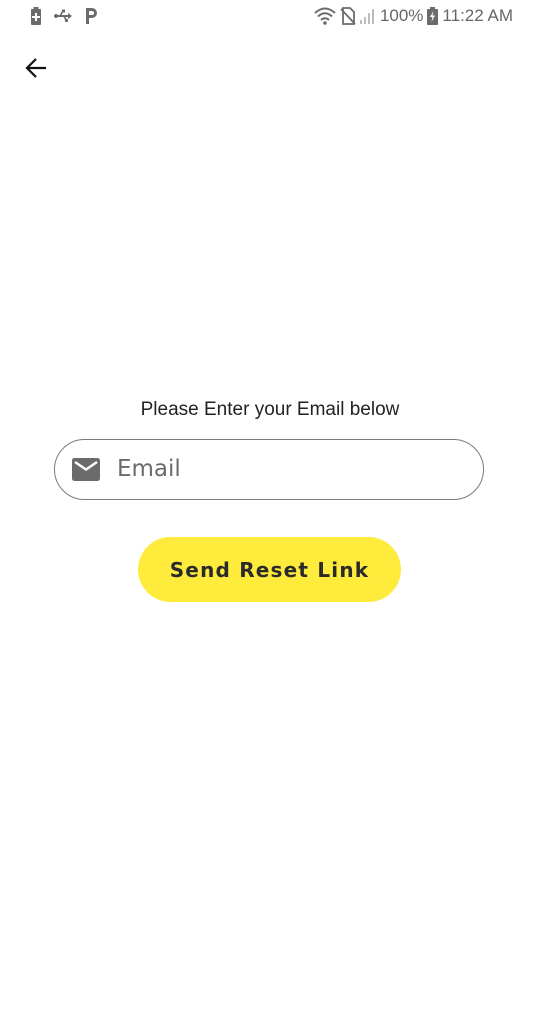 The image size is (540, 1017). I want to click on status-right-icons: 100% 11:22 AM, so click(413, 16).